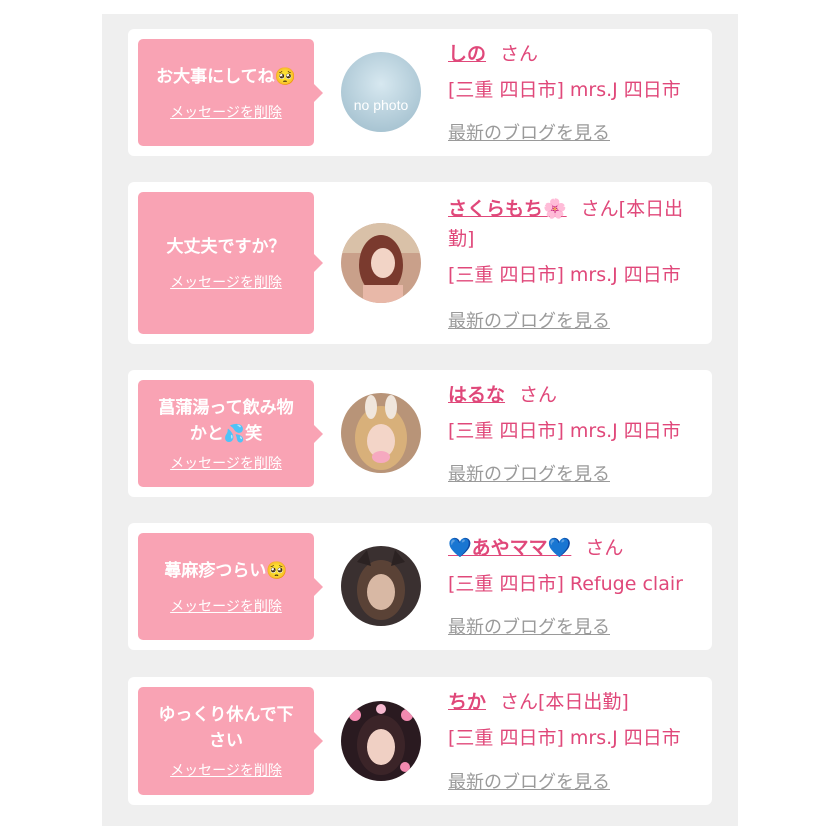 This screenshot has width=840, height=840. Describe the element at coordinates (226, 728) in the screenshot. I see `message-text: ゆっくり休んで下 さい` at that location.